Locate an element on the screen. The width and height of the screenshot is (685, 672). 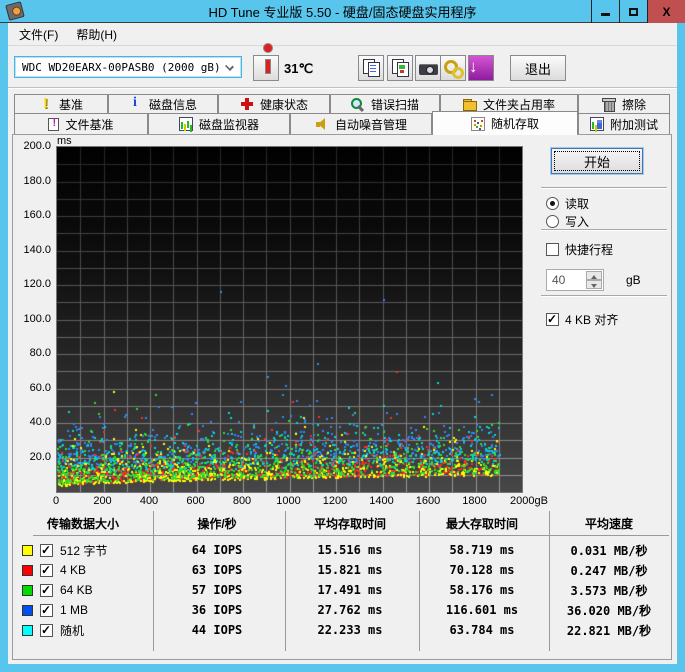
tab-label: 磁盘监视器 is located at coordinates (228, 124).